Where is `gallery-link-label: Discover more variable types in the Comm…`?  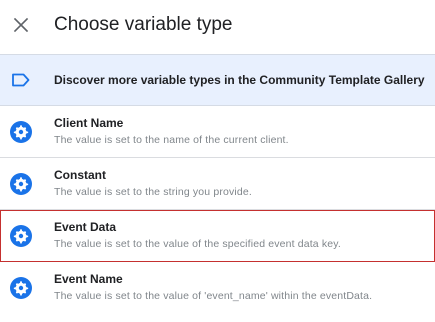
gallery-link-label: Discover more variable types in the Comm… is located at coordinates (239, 80).